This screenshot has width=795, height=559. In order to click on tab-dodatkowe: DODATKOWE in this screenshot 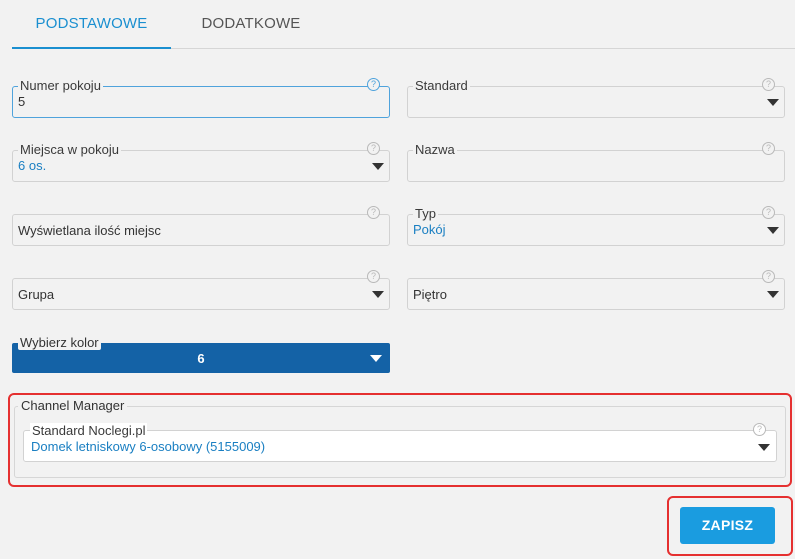, I will do `click(251, 24)`.